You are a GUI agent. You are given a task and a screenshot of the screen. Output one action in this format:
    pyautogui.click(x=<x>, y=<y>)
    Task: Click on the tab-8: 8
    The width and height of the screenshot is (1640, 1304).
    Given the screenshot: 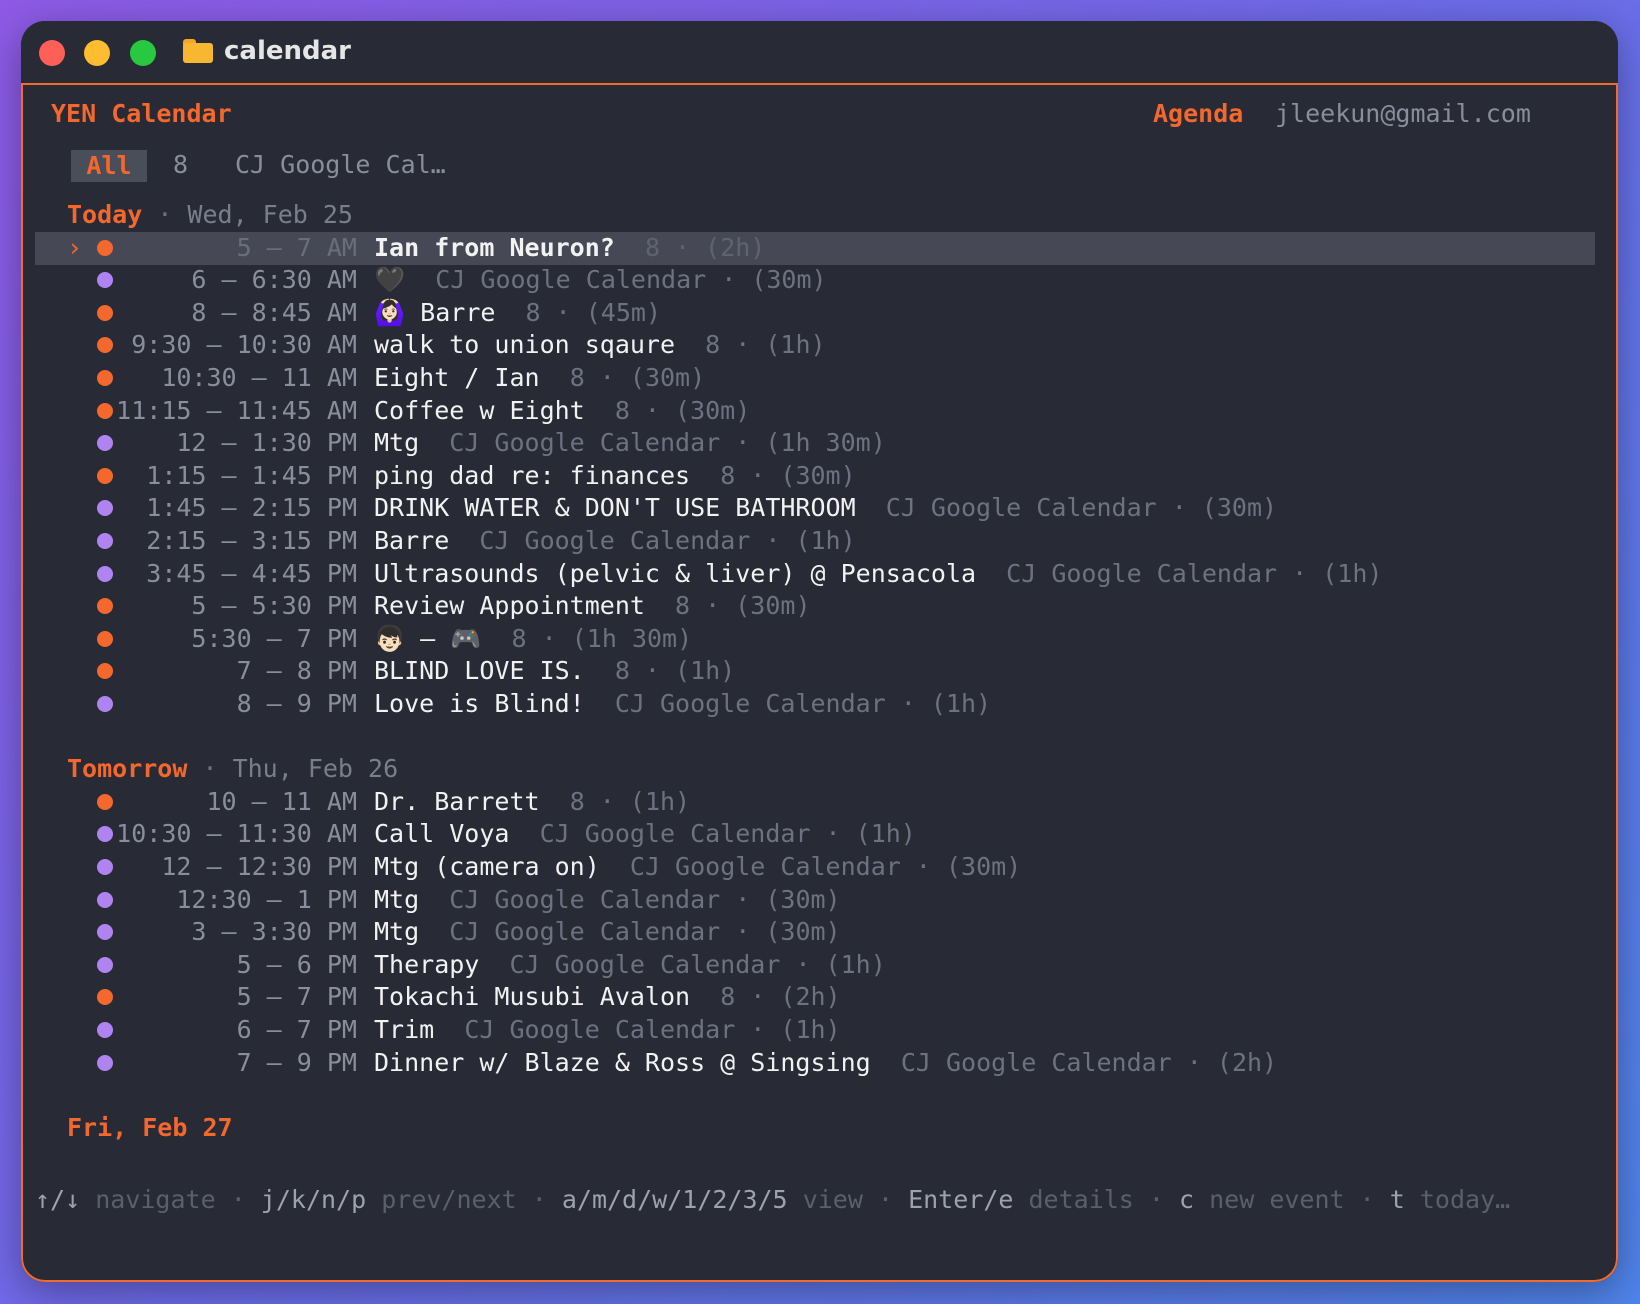 What is the action you would take?
    pyautogui.click(x=180, y=165)
    